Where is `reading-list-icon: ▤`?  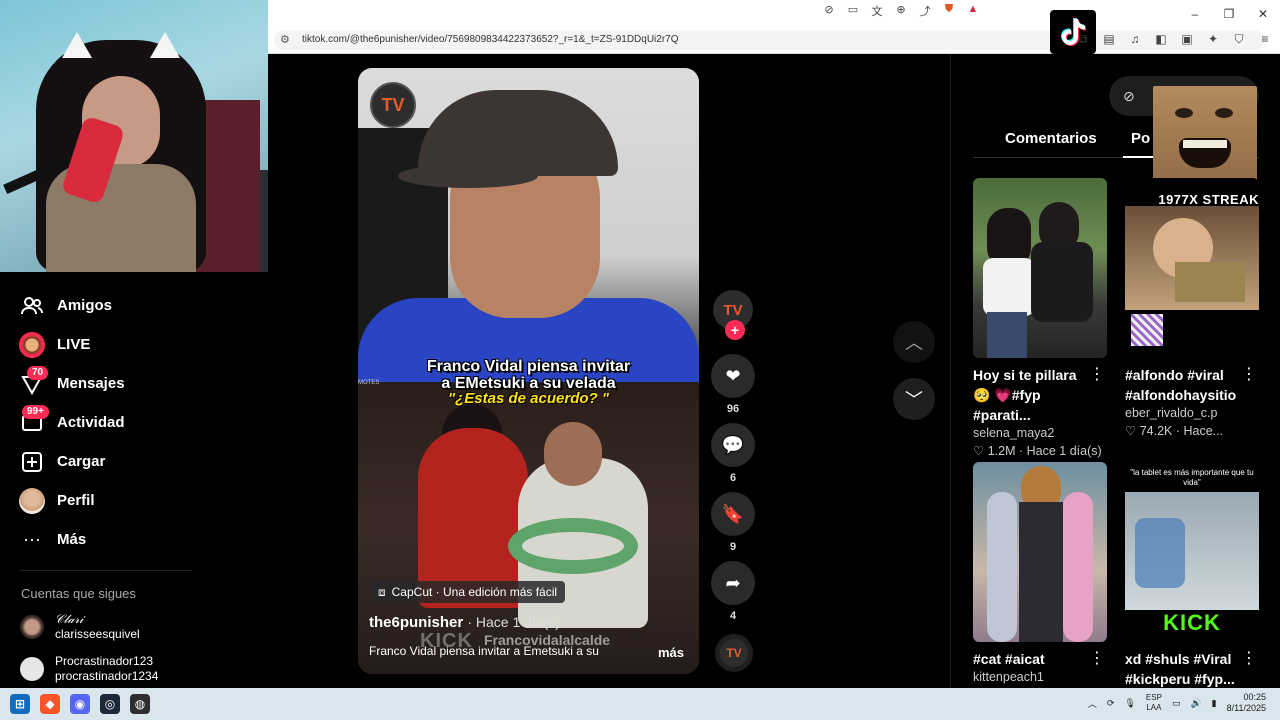 reading-list-icon: ▤ is located at coordinates (1109, 39).